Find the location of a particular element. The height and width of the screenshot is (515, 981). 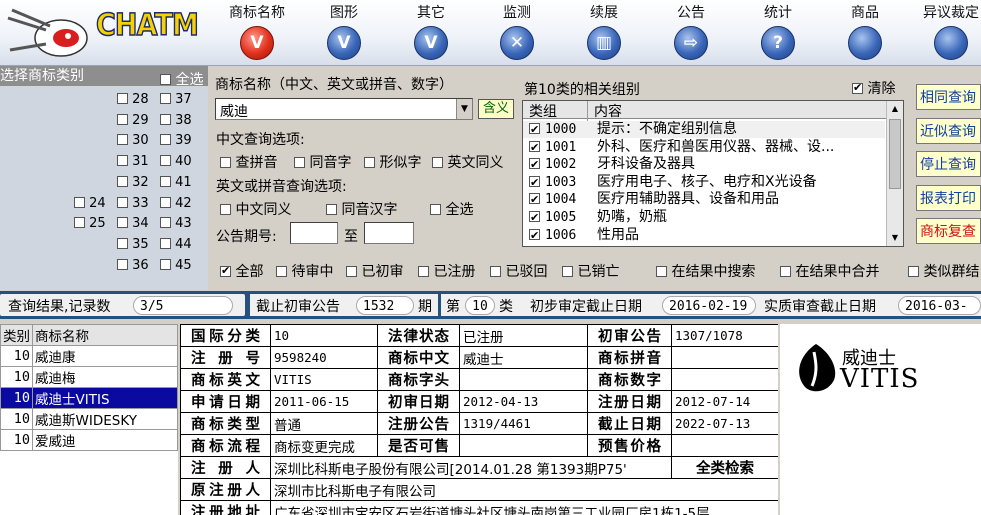

cn-option-2: 形似字 is located at coordinates (392, 162).